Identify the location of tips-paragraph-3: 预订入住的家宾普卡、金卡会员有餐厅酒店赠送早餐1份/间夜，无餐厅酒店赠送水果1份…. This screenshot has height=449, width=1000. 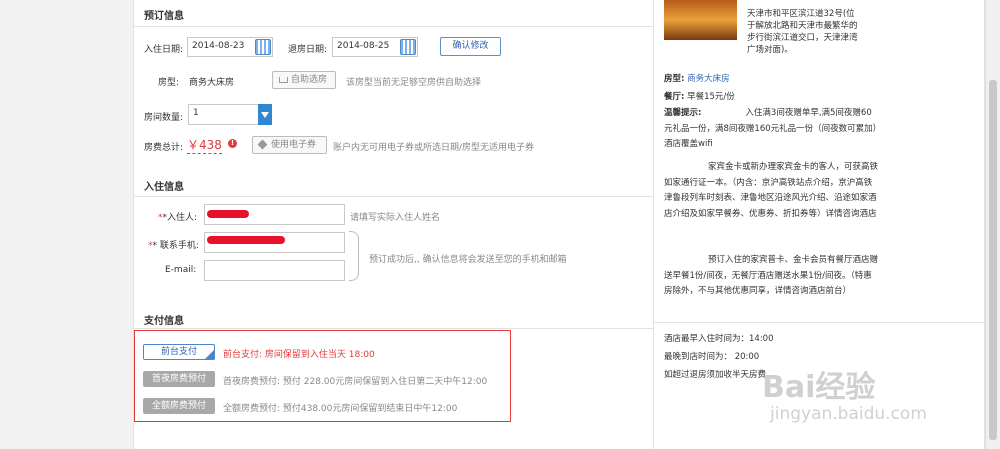
(771, 275).